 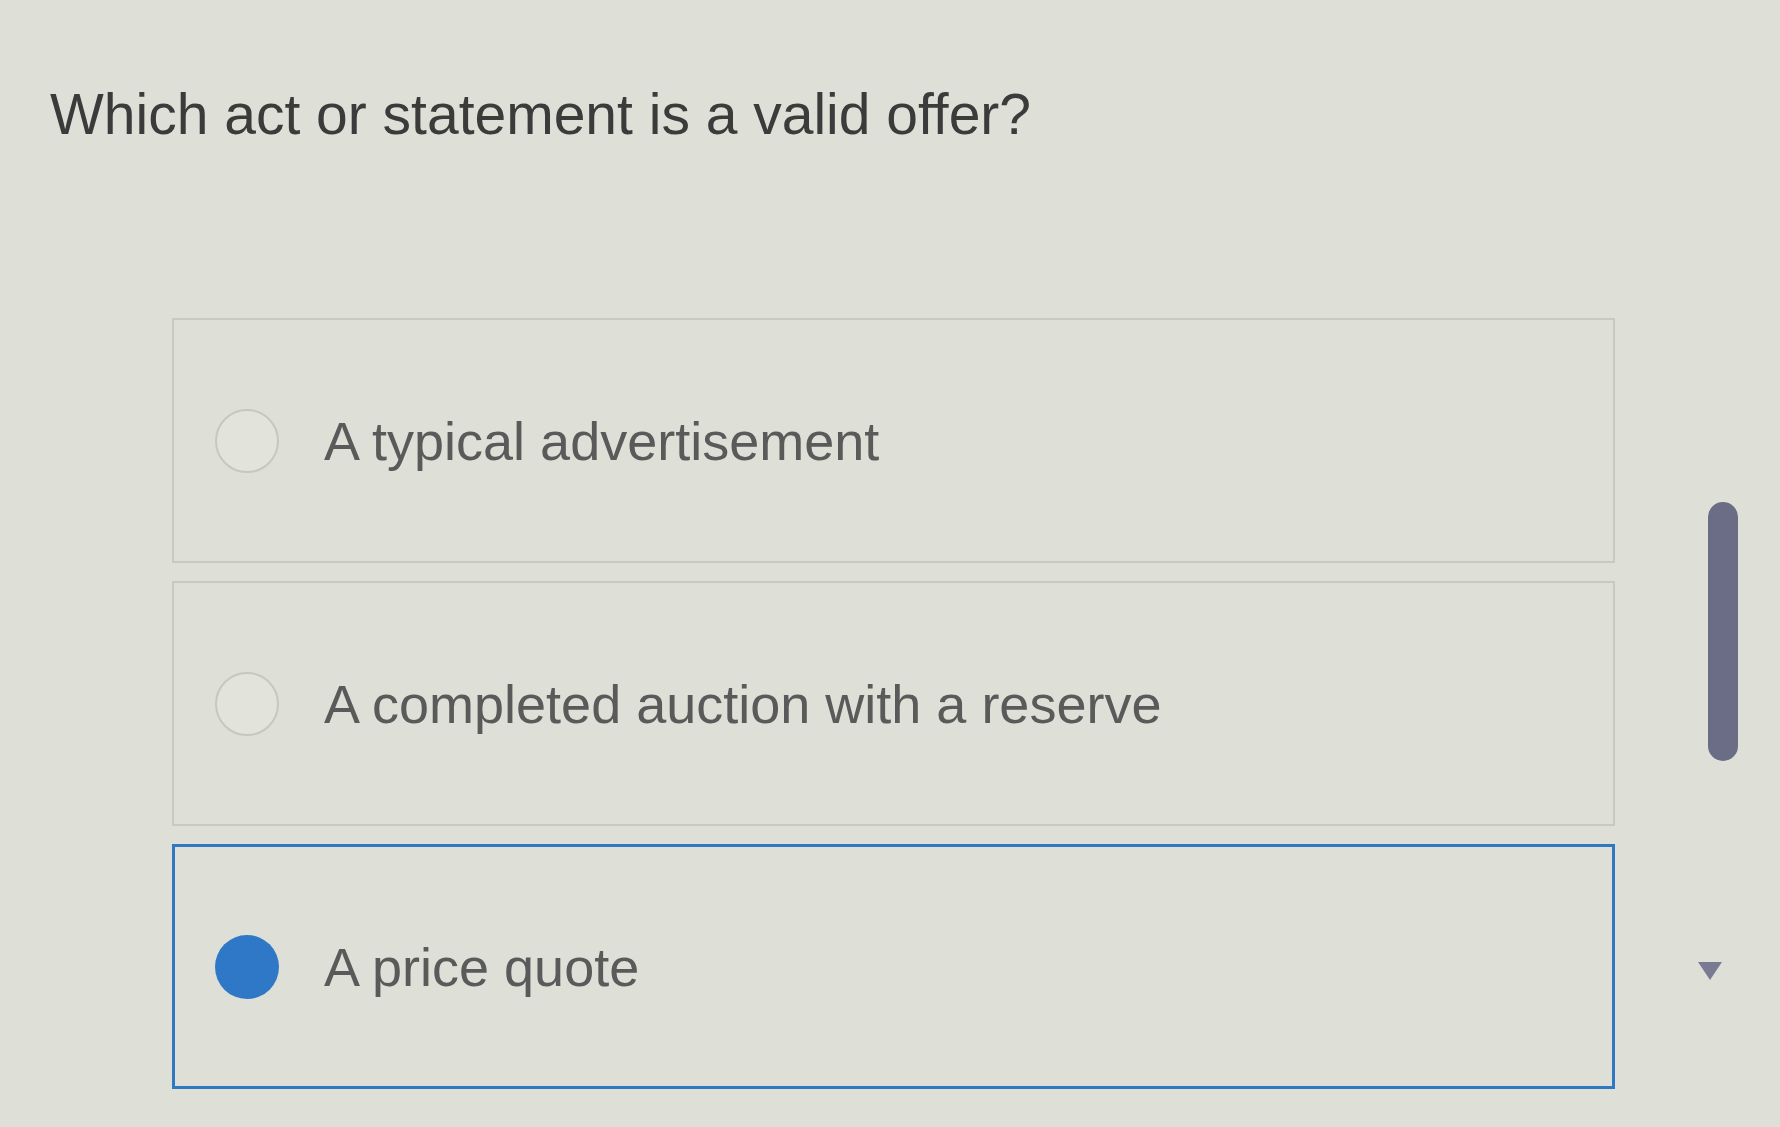 I want to click on caret-down-icon, so click(x=1710, y=971).